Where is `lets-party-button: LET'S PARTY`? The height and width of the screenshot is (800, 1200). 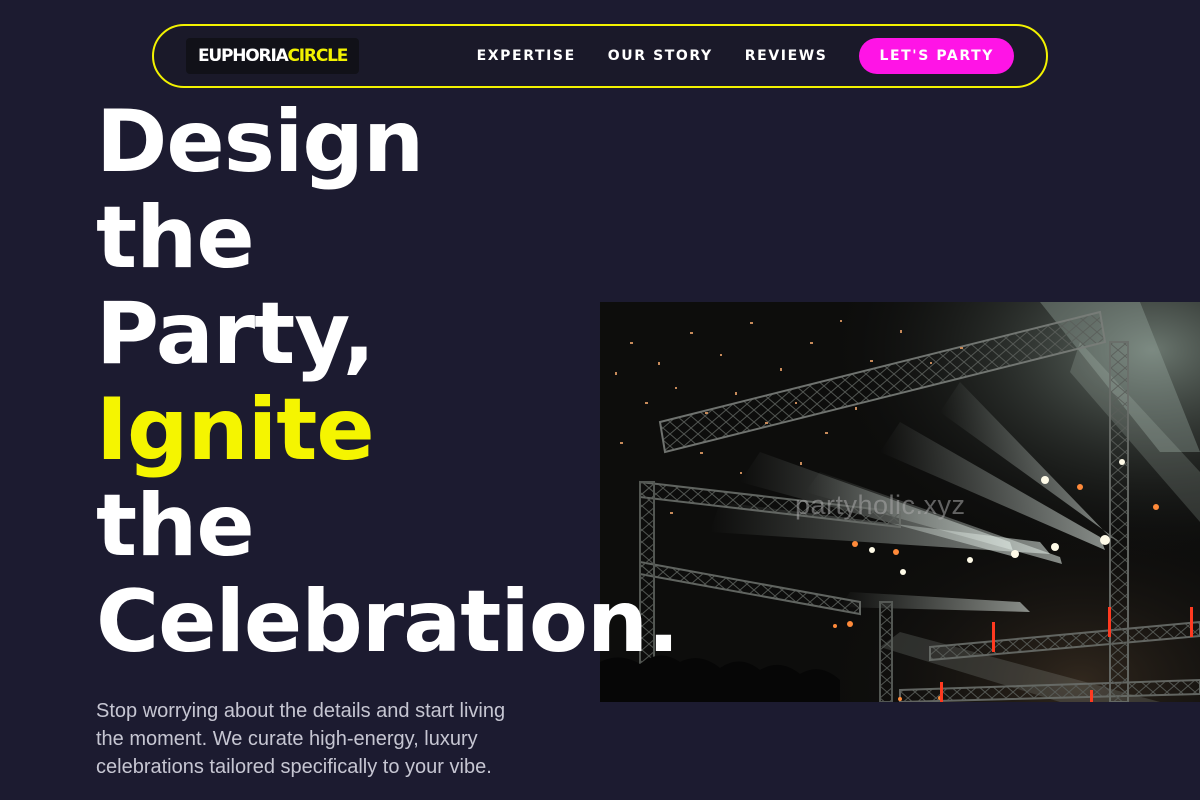 lets-party-button: LET'S PARTY is located at coordinates (936, 56).